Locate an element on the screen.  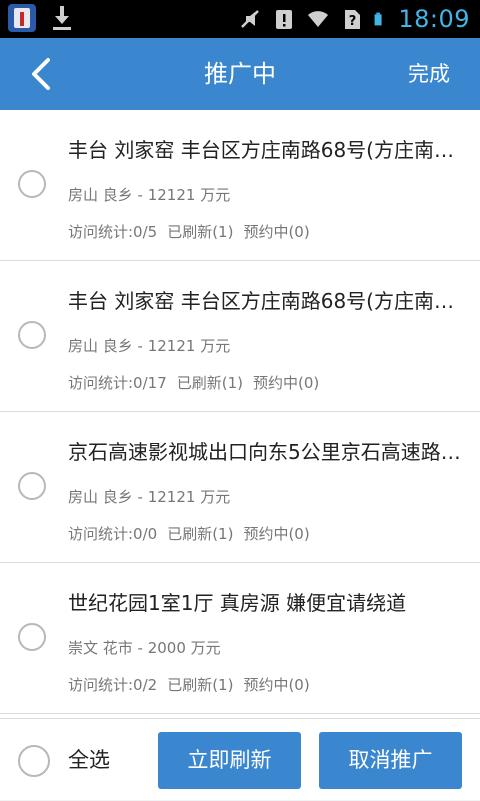
status-bar: ? 18:09 is located at coordinates (240, 19).